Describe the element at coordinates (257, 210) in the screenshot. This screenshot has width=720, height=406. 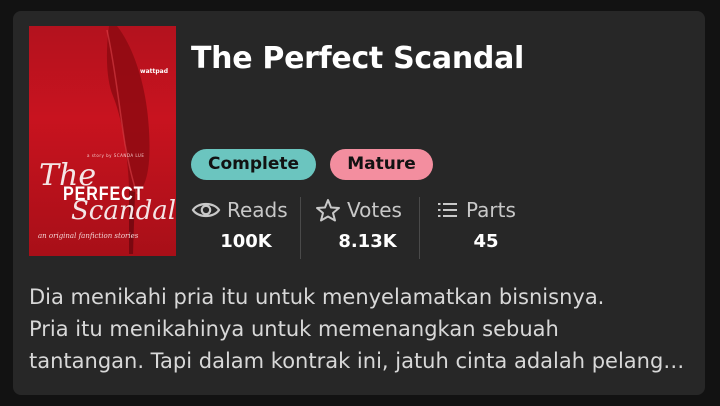
I see `reads-label: Reads` at that location.